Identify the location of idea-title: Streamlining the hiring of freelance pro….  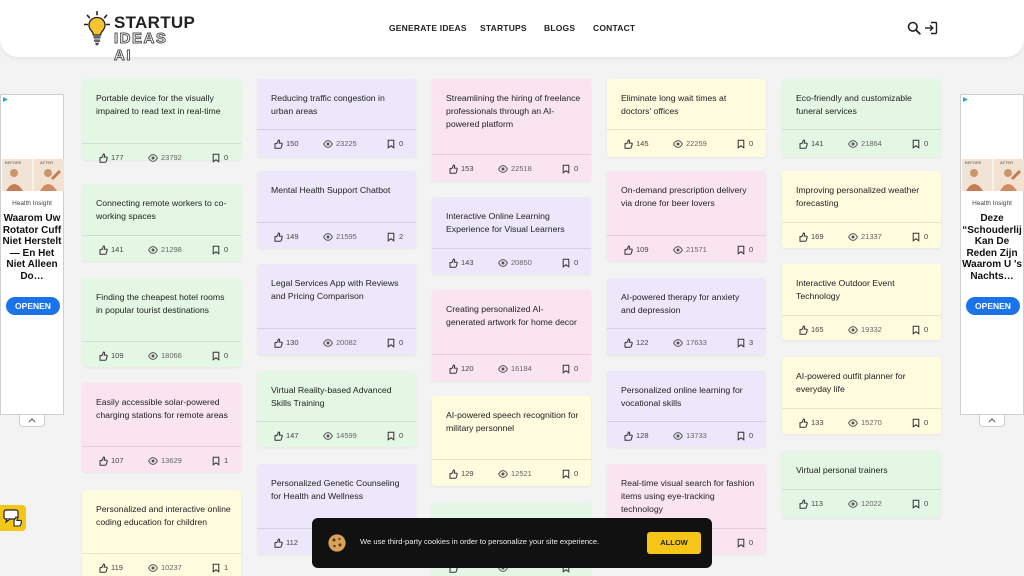
(513, 111).